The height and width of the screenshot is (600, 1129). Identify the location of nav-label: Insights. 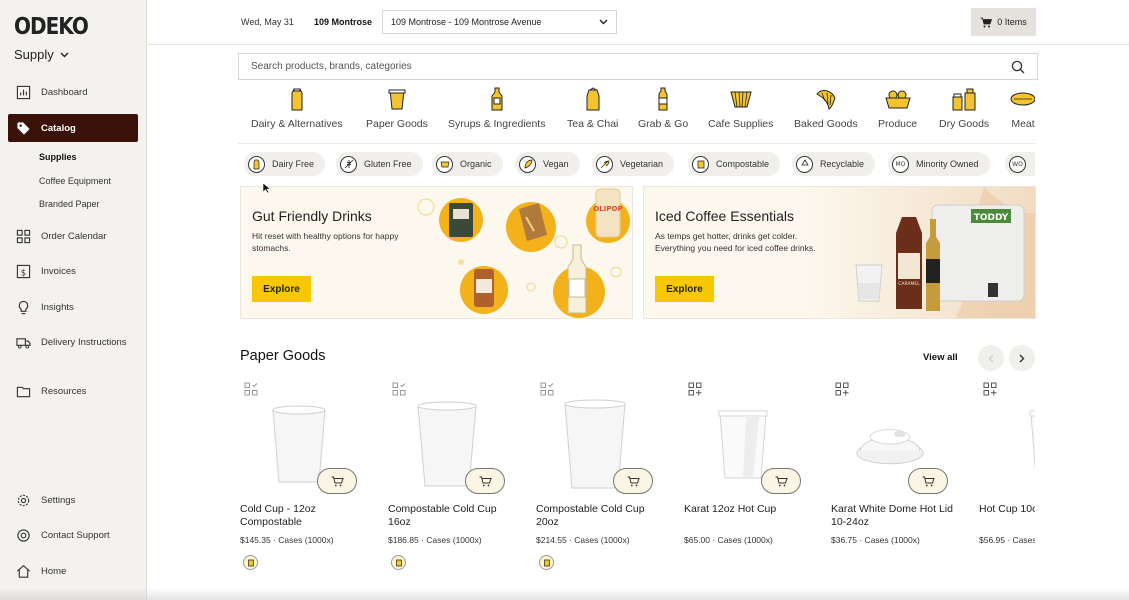
(57, 307).